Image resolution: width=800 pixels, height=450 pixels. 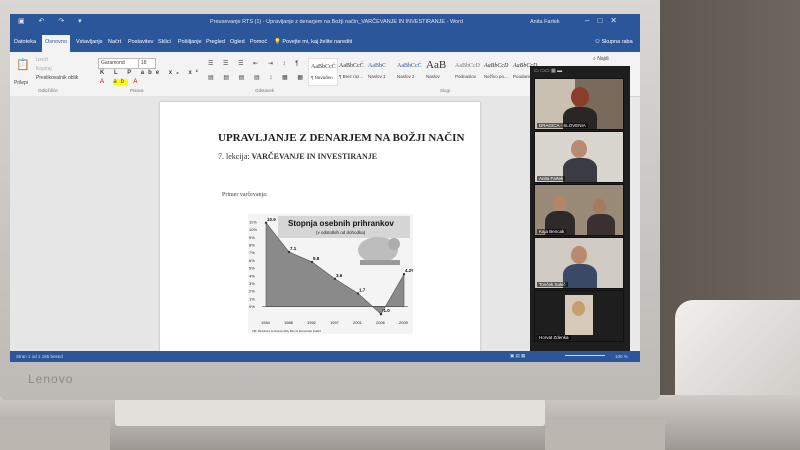 What do you see at coordinates (57, 78) in the screenshot?
I see `format-painter-button: Preslikovalnik oblik` at bounding box center [57, 78].